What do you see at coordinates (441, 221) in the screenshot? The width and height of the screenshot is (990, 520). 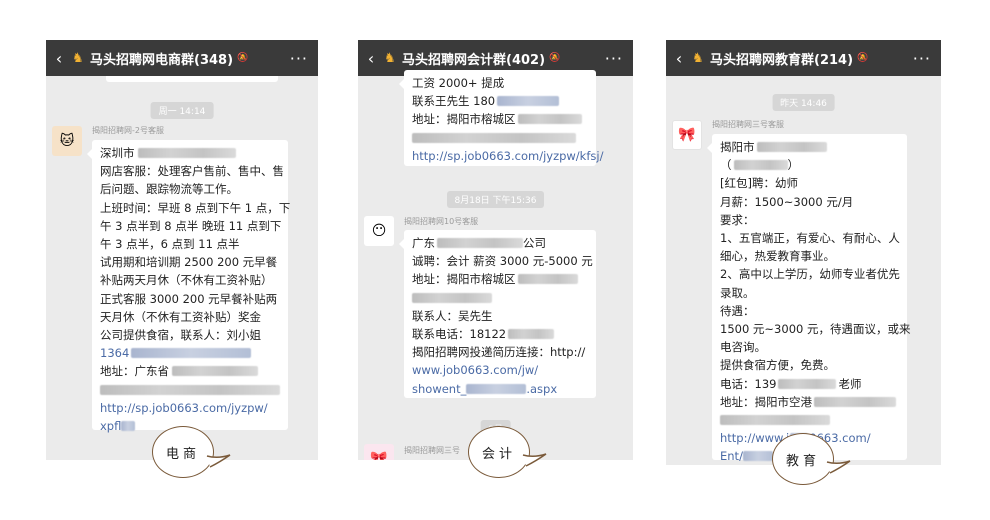 I see `sender-name: 揭阳招聘网10号客服` at bounding box center [441, 221].